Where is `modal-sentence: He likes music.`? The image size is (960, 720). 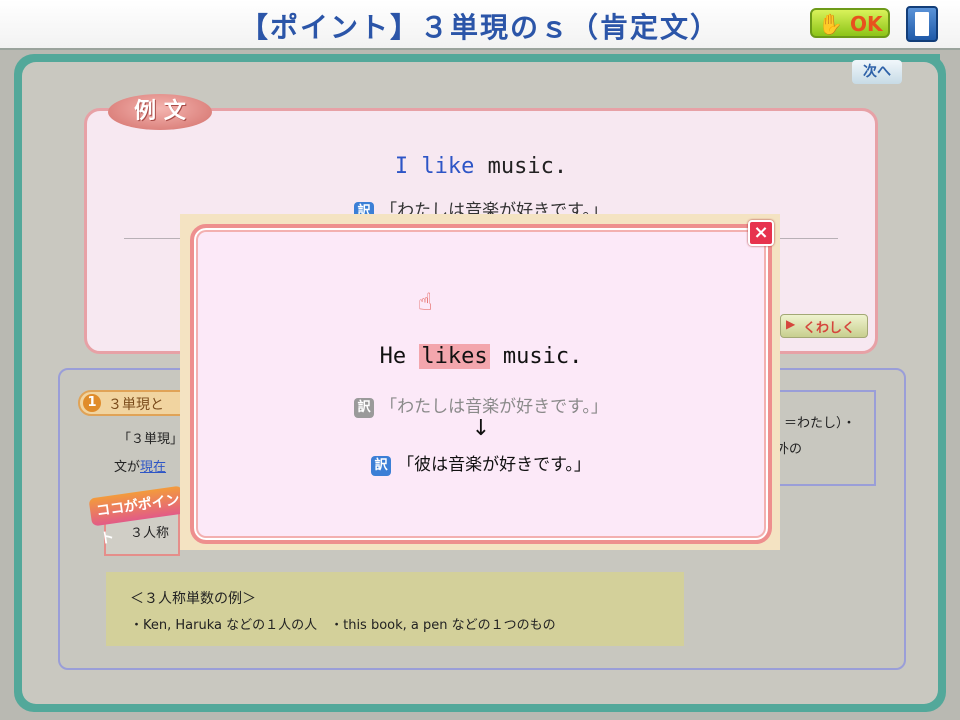 modal-sentence: He likes music. is located at coordinates (481, 356).